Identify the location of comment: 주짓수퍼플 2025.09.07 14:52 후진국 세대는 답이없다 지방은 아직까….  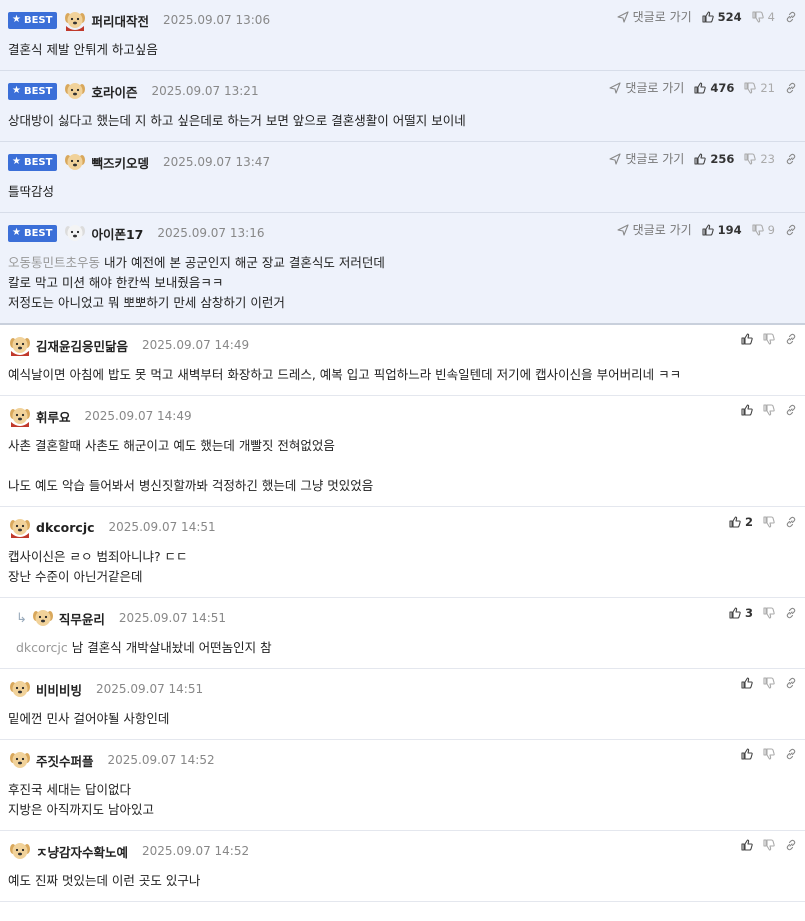
(402, 785).